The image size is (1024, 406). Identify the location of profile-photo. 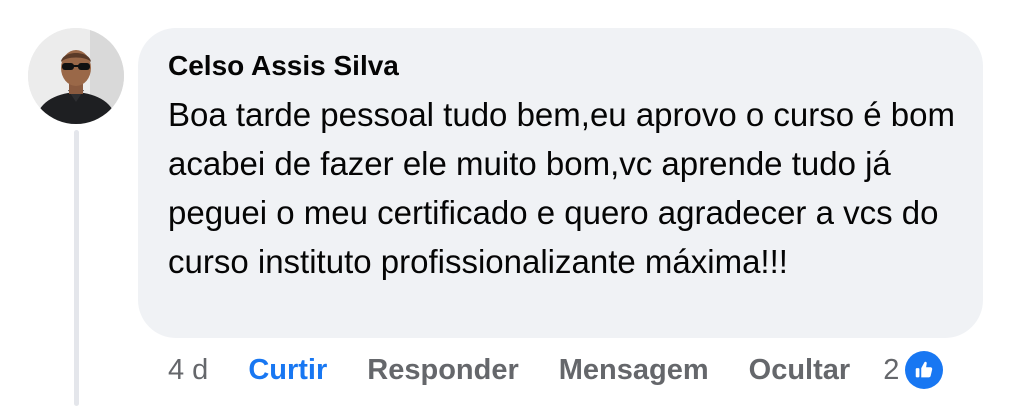
(76, 76).